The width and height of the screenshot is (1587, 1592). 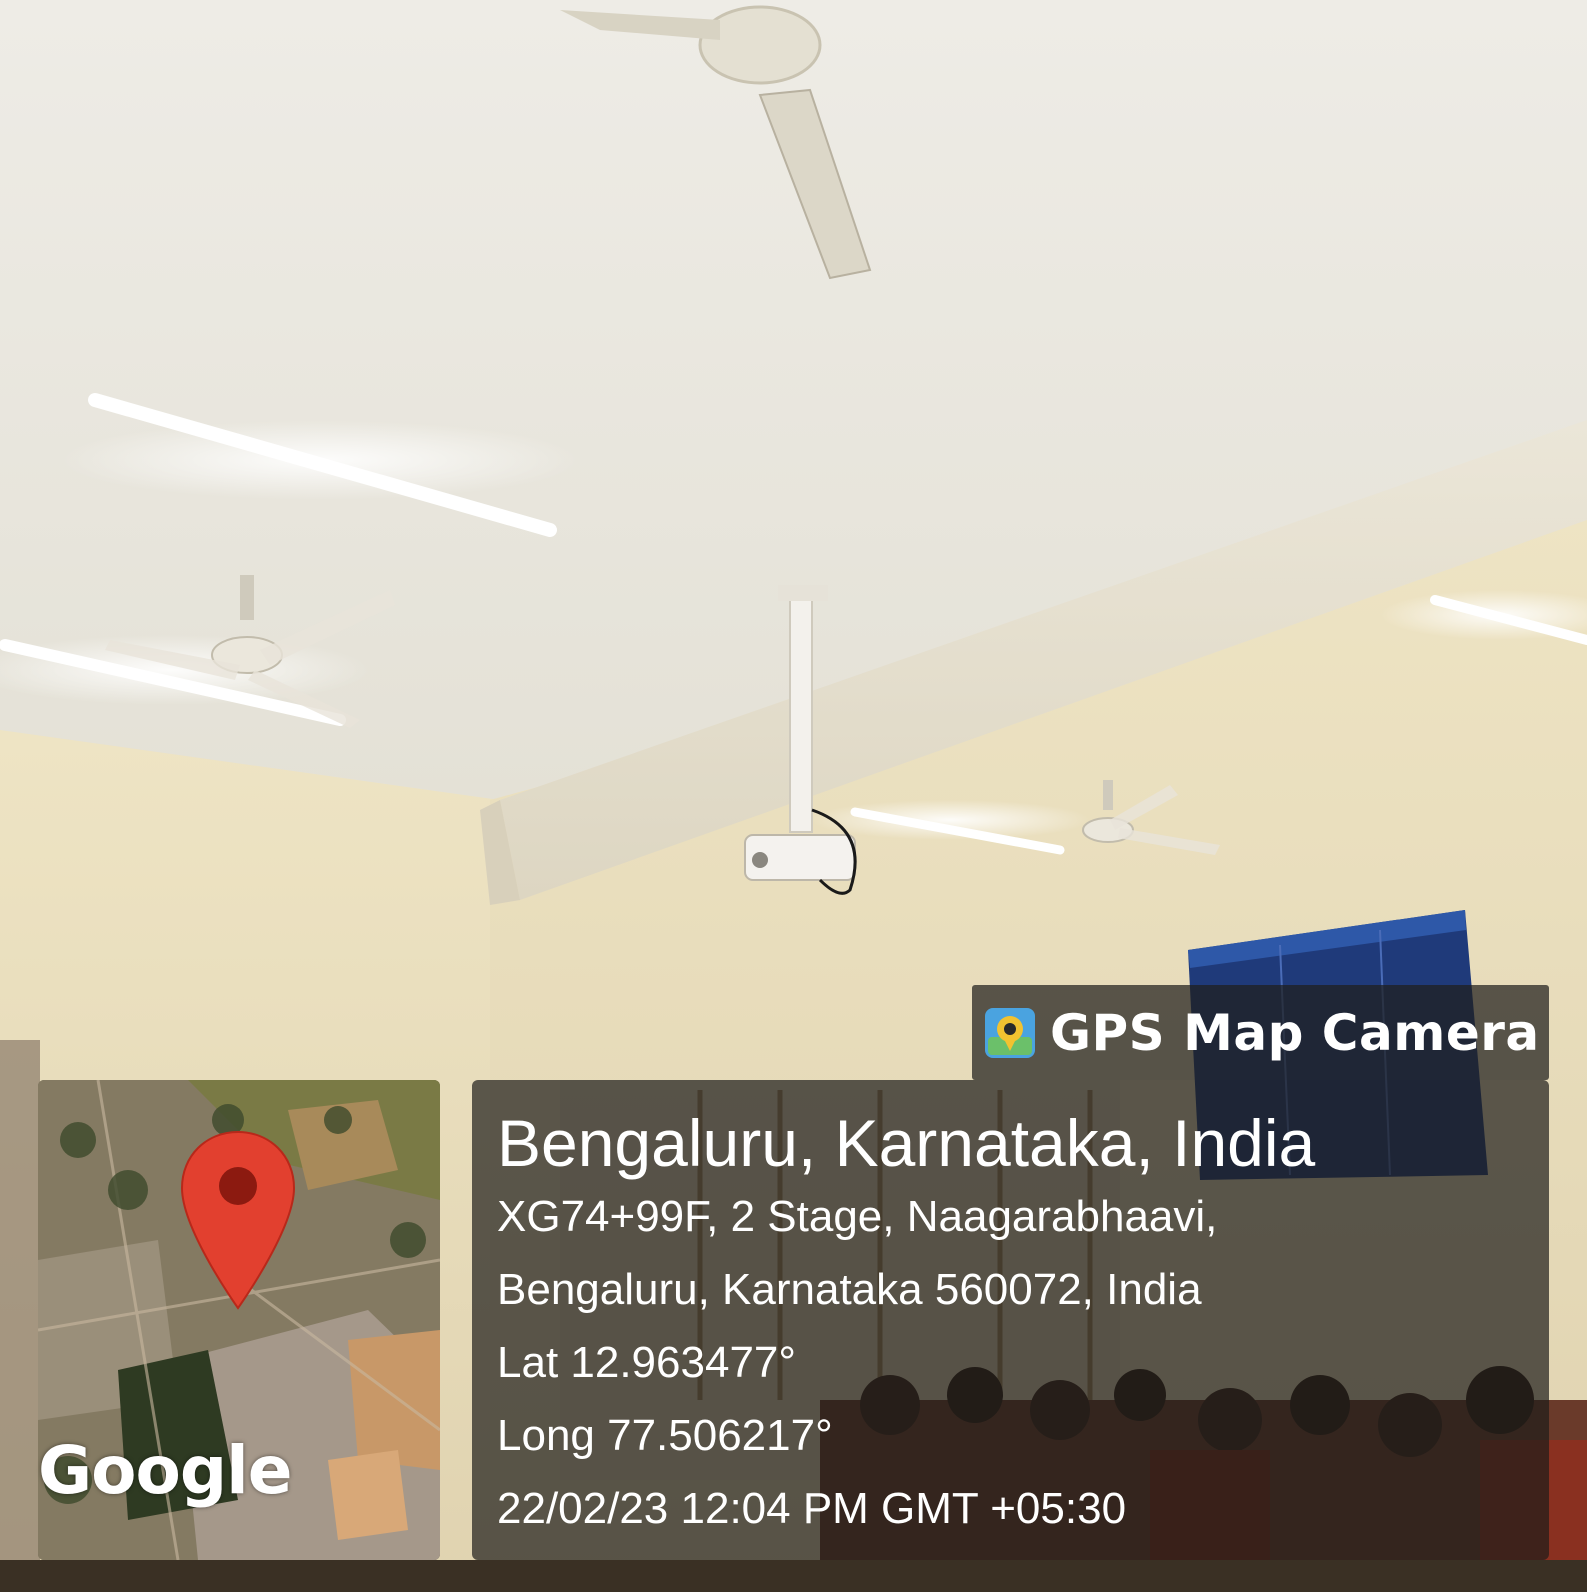 What do you see at coordinates (1295, 1032) in the screenshot?
I see `app-name: GPS Map Camera` at bounding box center [1295, 1032].